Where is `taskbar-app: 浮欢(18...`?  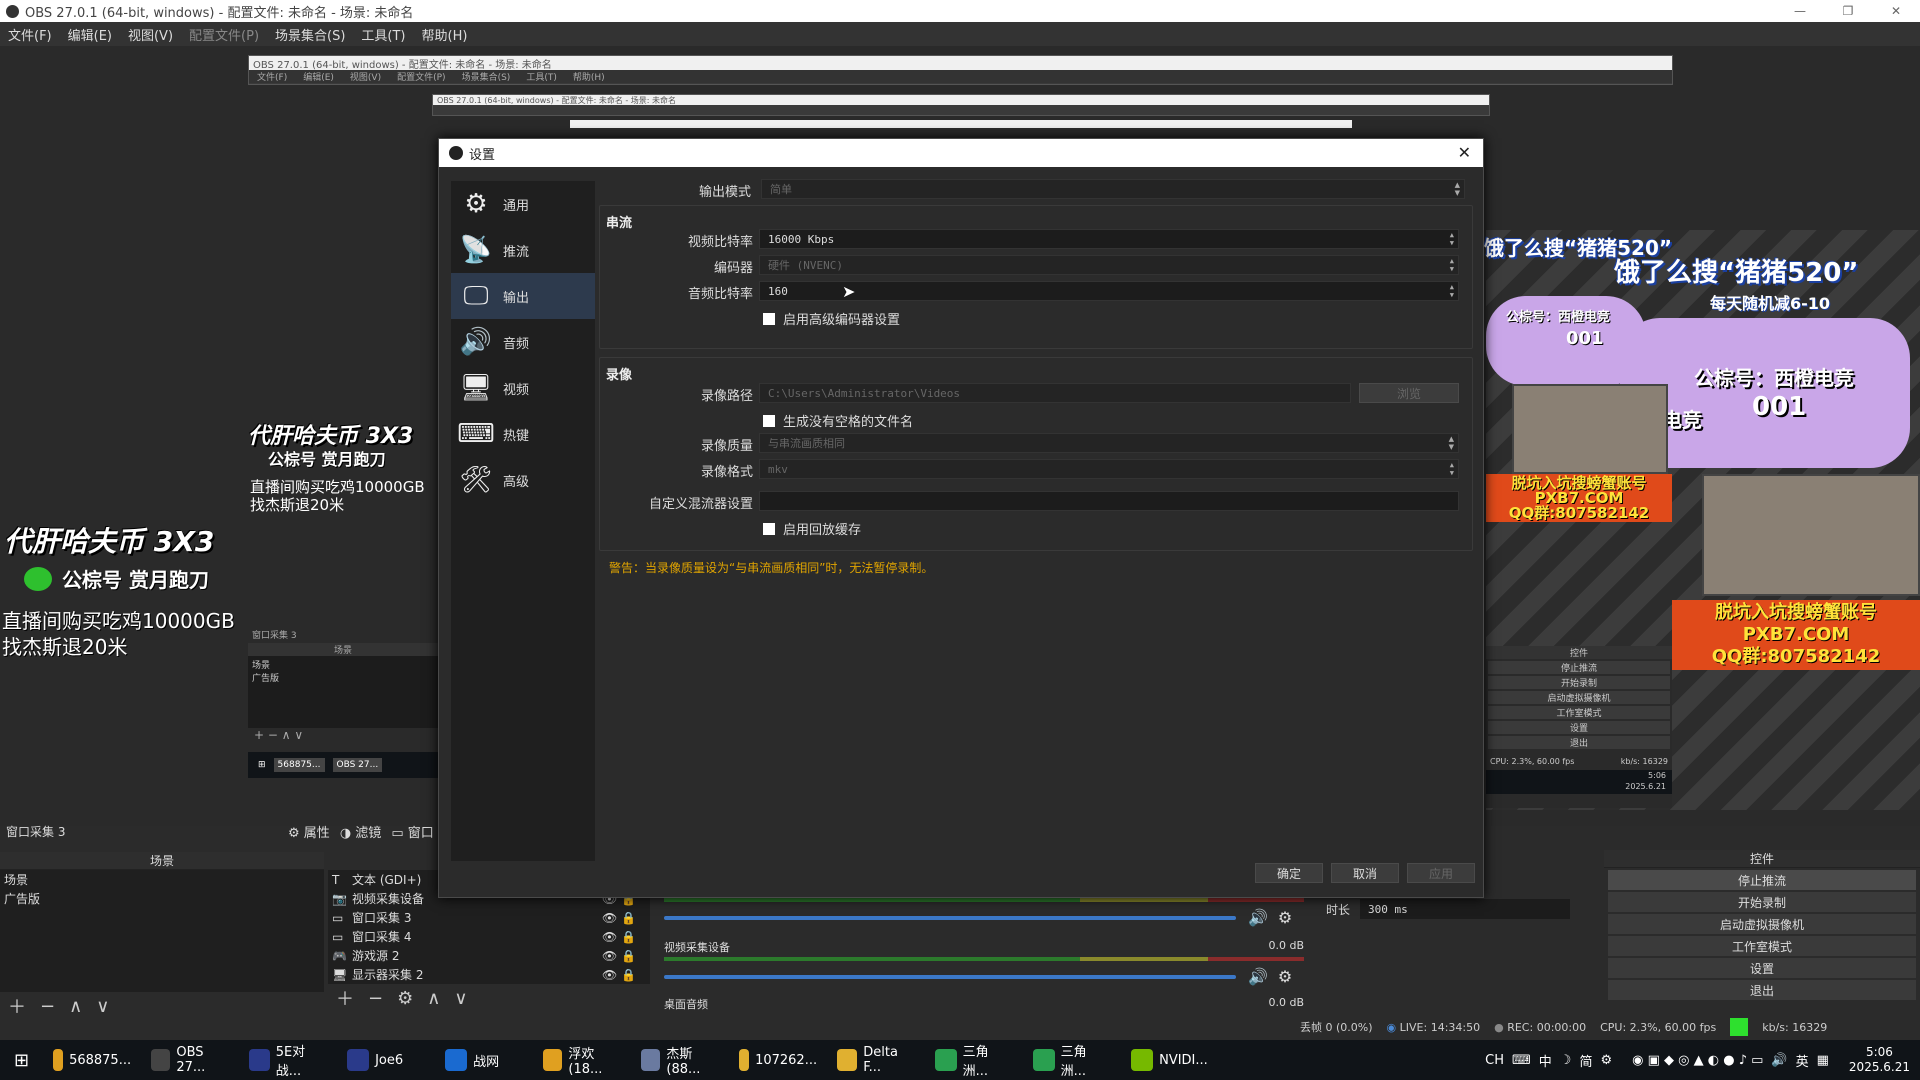 taskbar-app: 浮欢(18... is located at coordinates (582, 1060).